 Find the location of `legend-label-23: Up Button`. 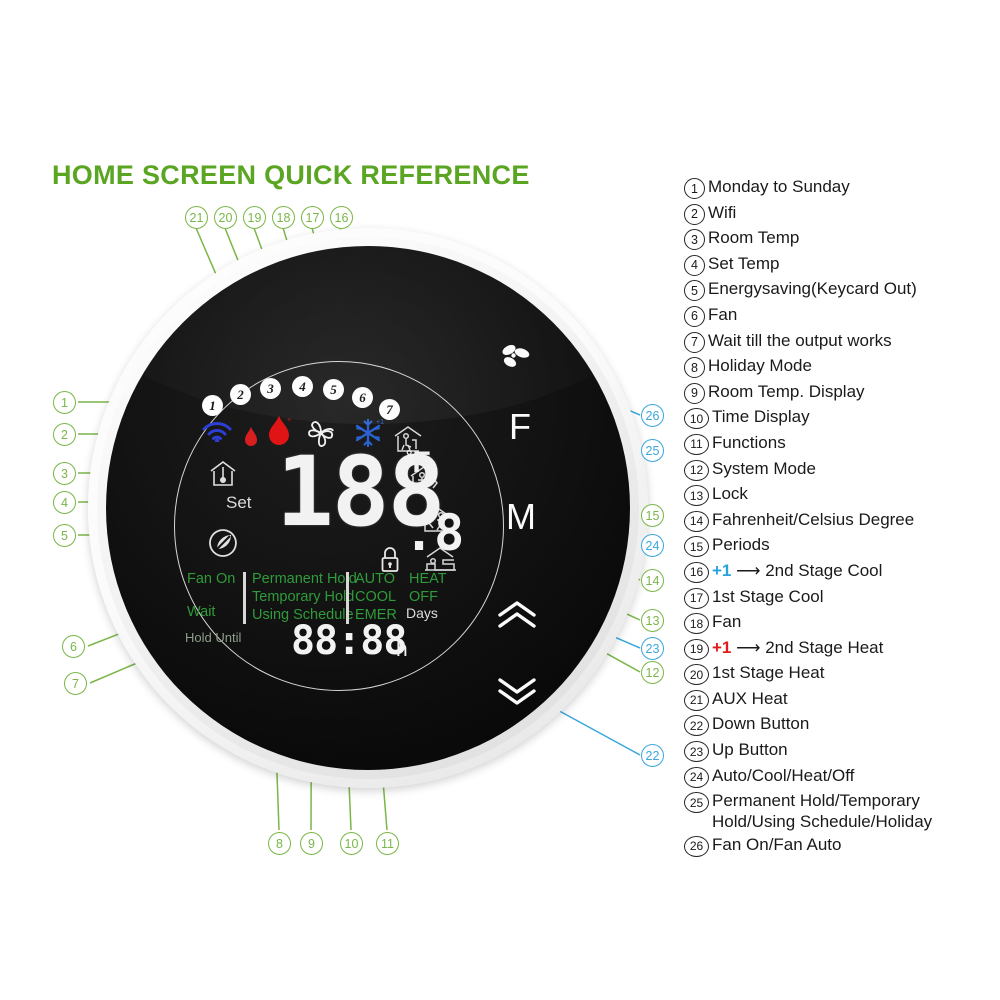

legend-label-23: Up Button is located at coordinates (750, 750).